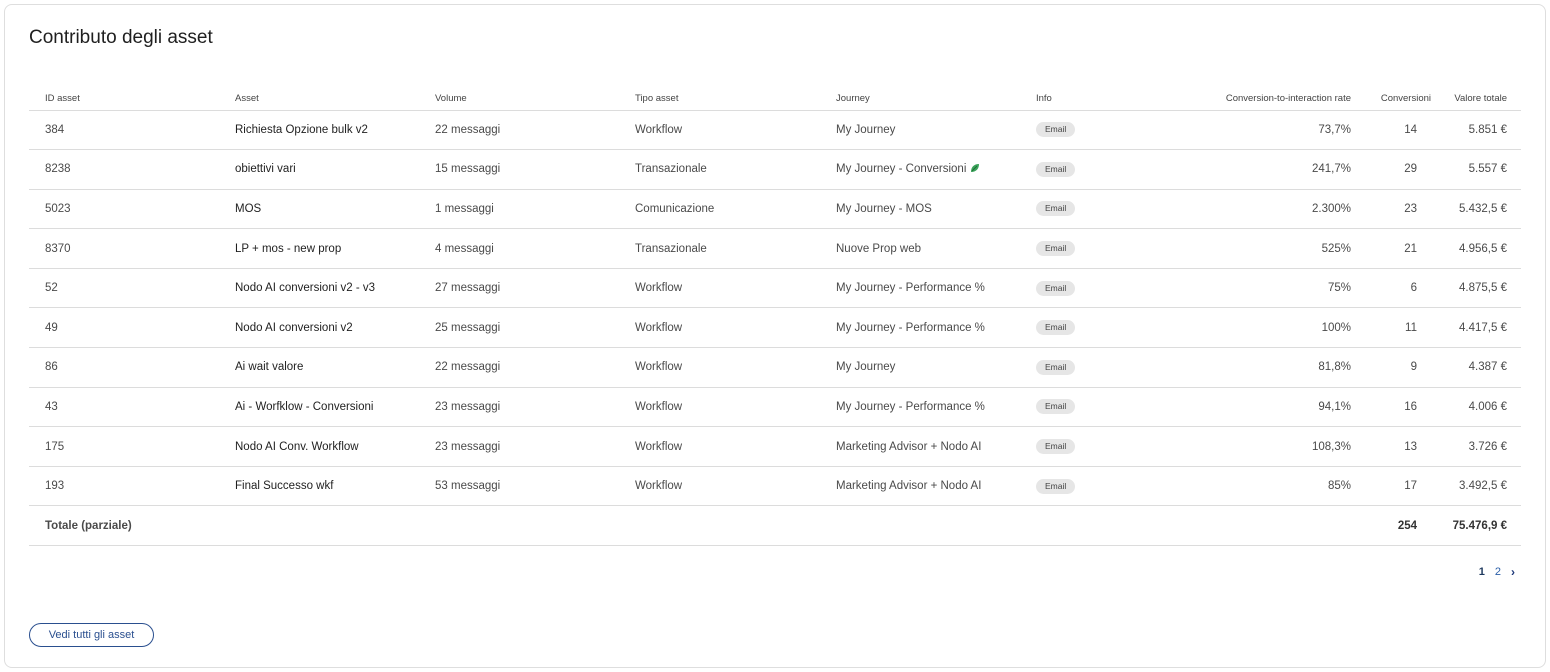 This screenshot has height=672, width=1550. What do you see at coordinates (124, 486) in the screenshot?
I see `cell-id: 193` at bounding box center [124, 486].